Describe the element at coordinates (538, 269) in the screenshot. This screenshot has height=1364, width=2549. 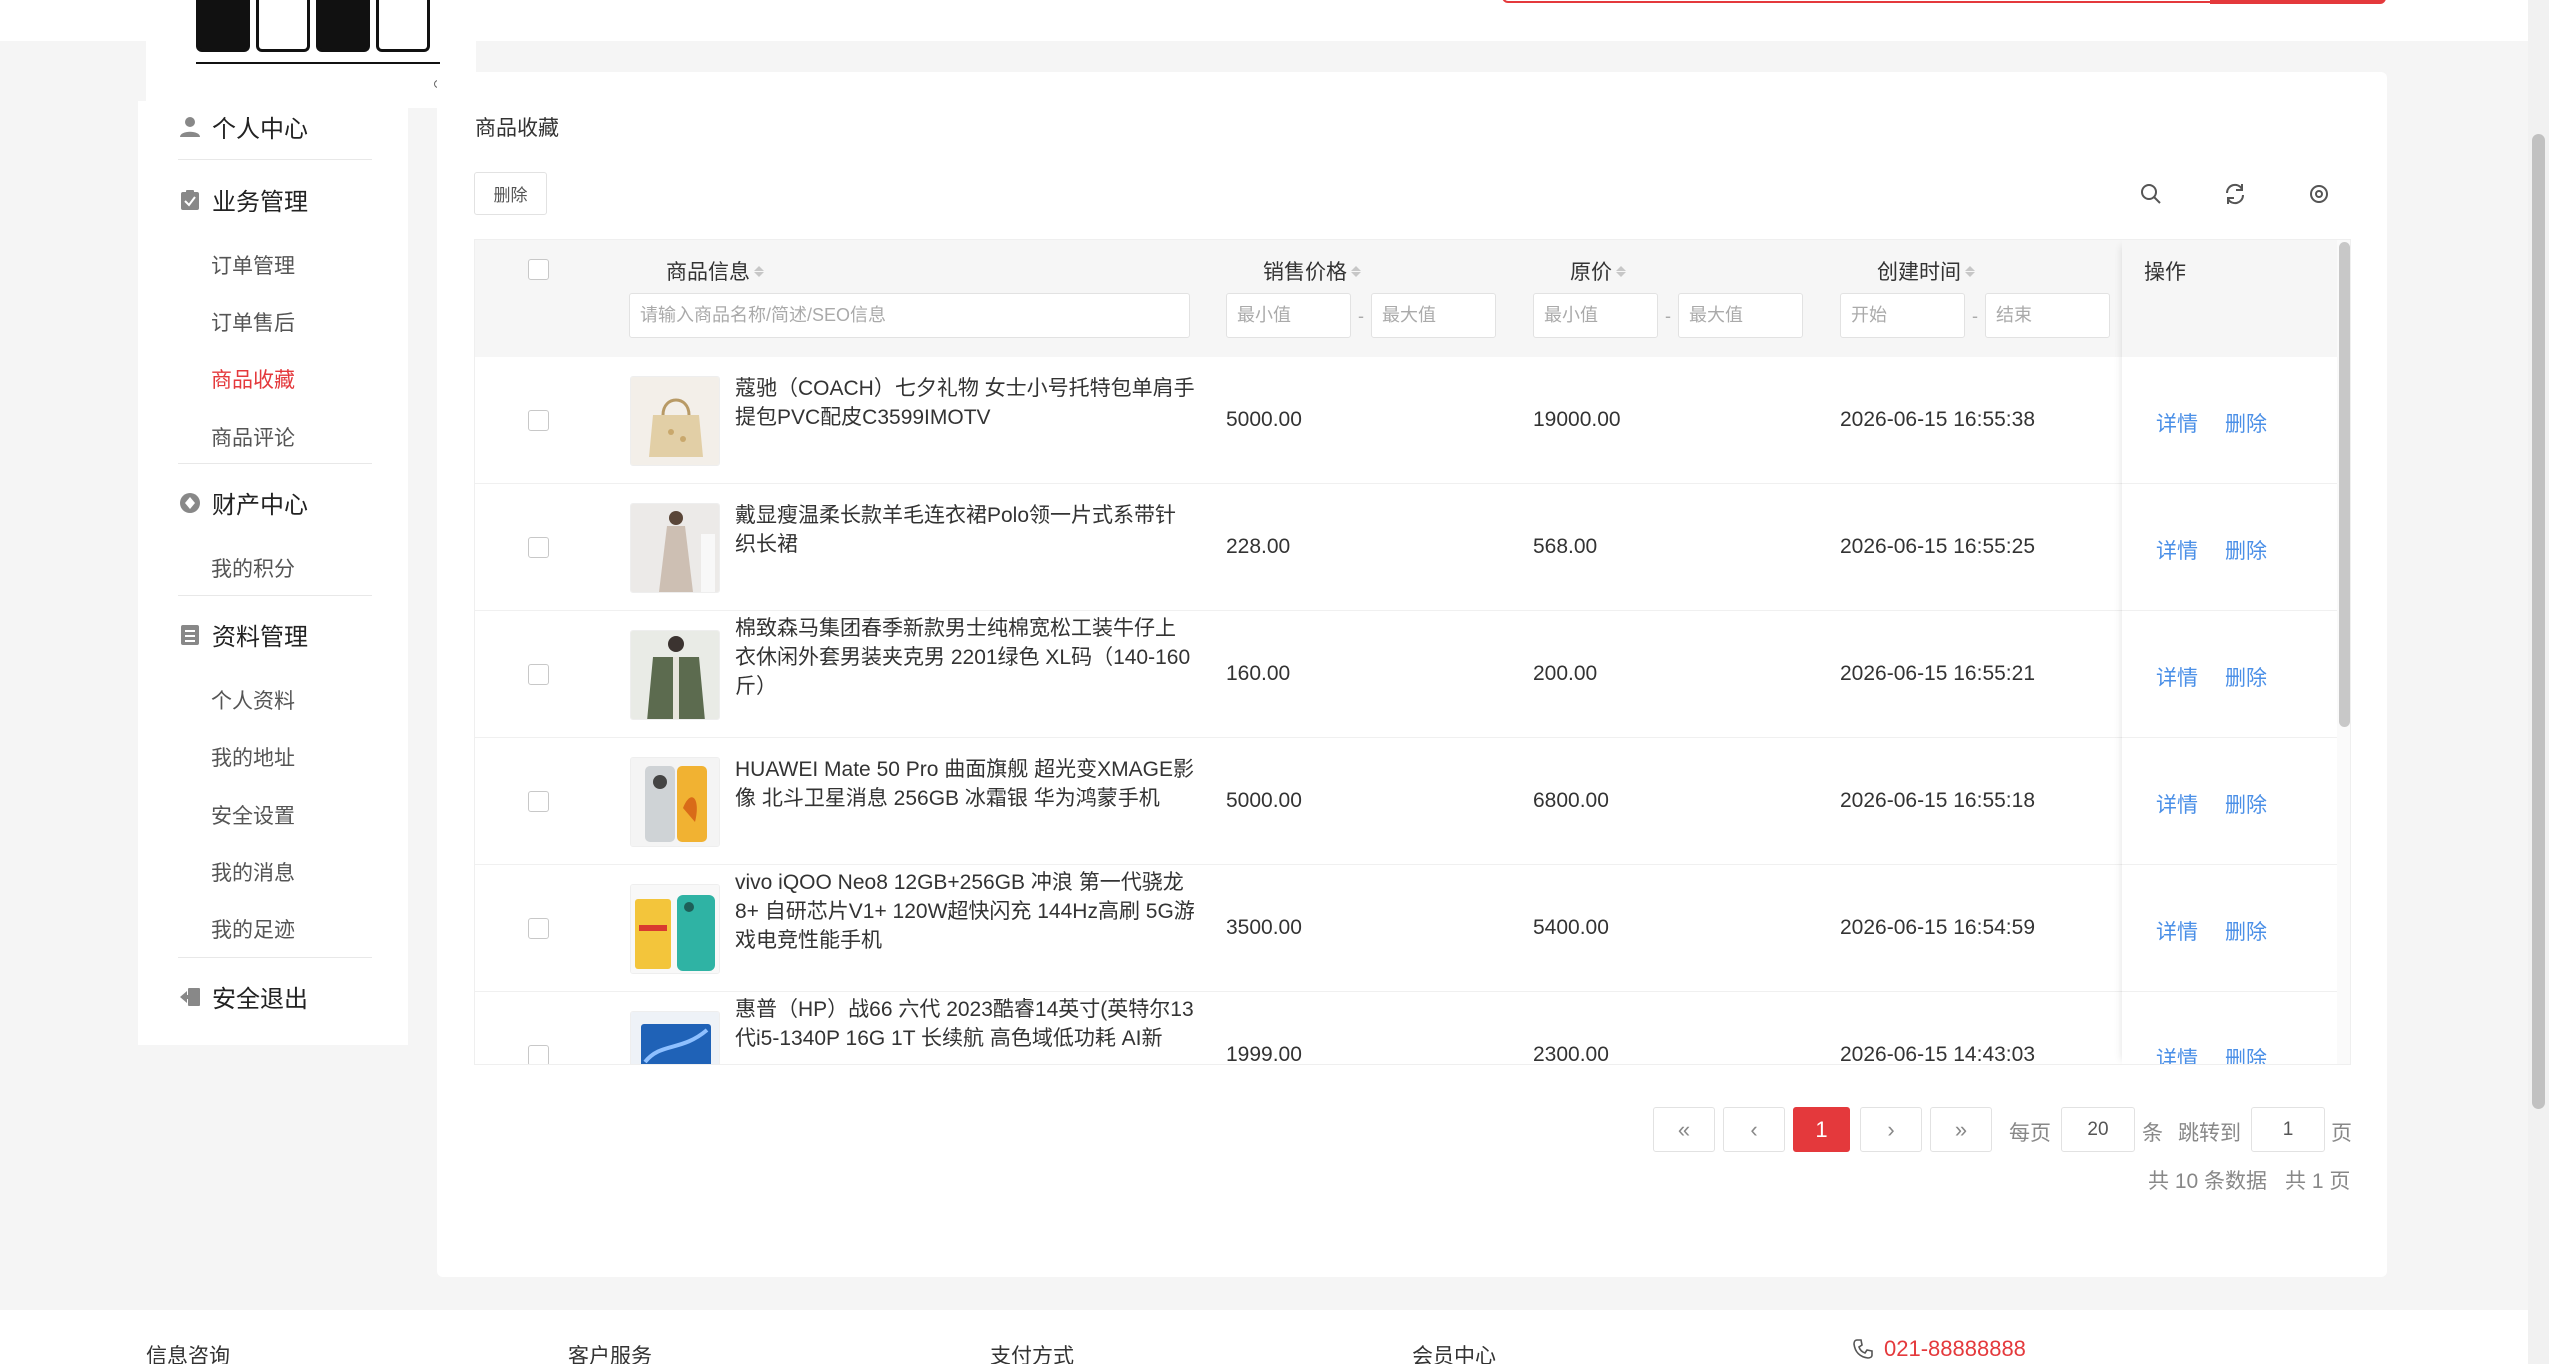
I see `select-all-checkbox` at that location.